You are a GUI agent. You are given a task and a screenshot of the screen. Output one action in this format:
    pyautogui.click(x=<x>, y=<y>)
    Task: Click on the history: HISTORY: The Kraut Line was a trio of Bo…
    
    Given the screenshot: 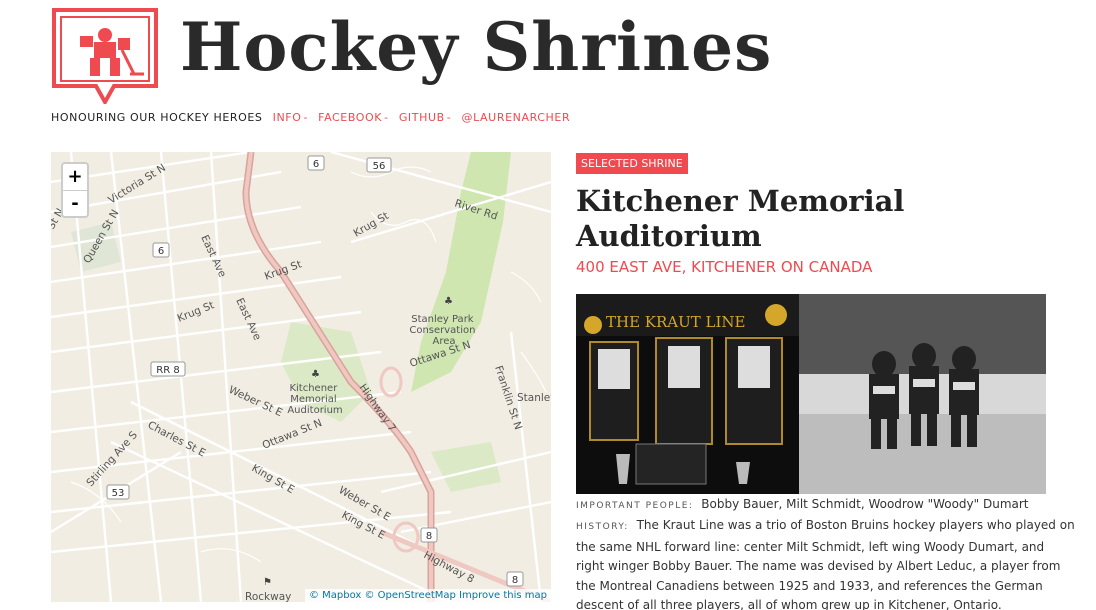 What is the action you would take?
    pyautogui.click(x=826, y=563)
    